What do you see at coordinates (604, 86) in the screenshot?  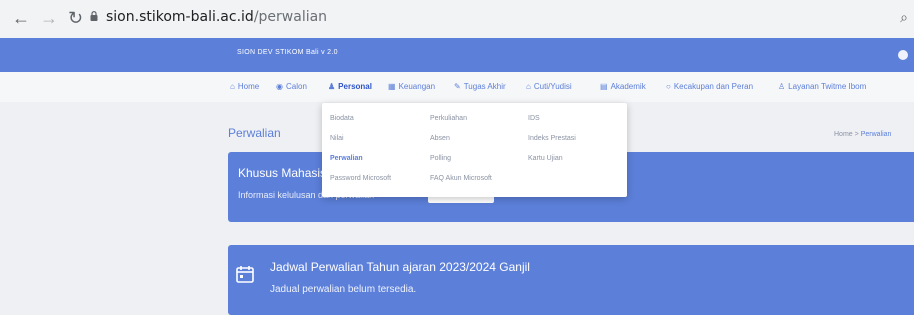 I see `book-icon: ▤` at bounding box center [604, 86].